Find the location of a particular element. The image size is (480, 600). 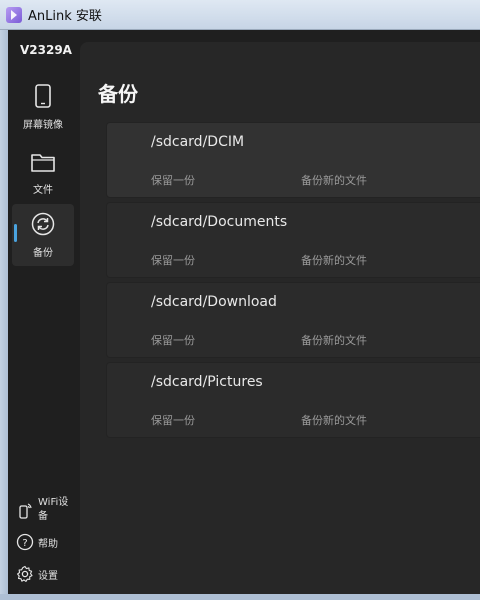

settings-button: 设置 is located at coordinates (37, 574).